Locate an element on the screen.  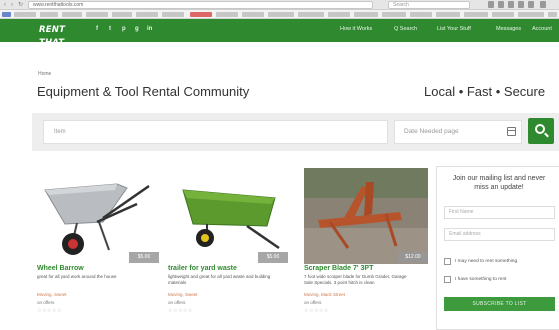
item-search-input: Item is located at coordinates (215, 132).